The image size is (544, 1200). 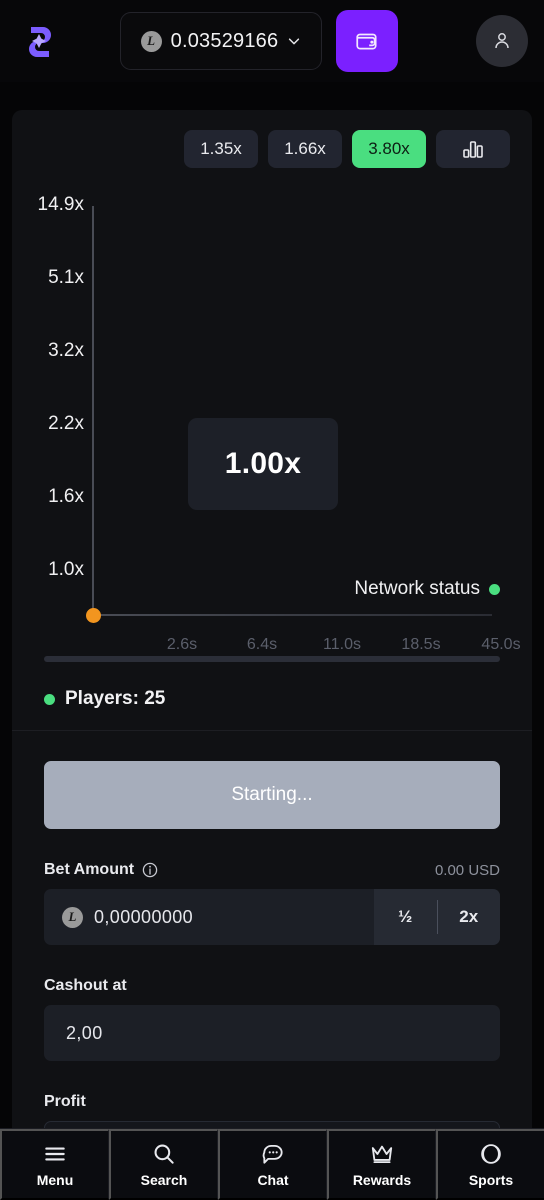 I want to click on nav-label-search: Search, so click(x=164, y=1180).